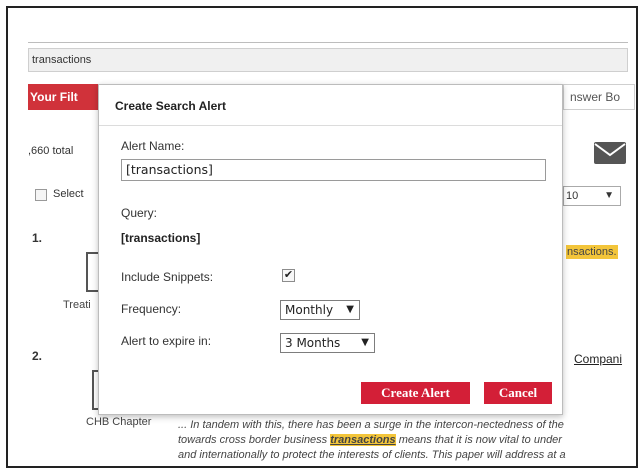 This screenshot has width=644, height=472. What do you see at coordinates (139, 213) in the screenshot?
I see `query-label: Query:` at bounding box center [139, 213].